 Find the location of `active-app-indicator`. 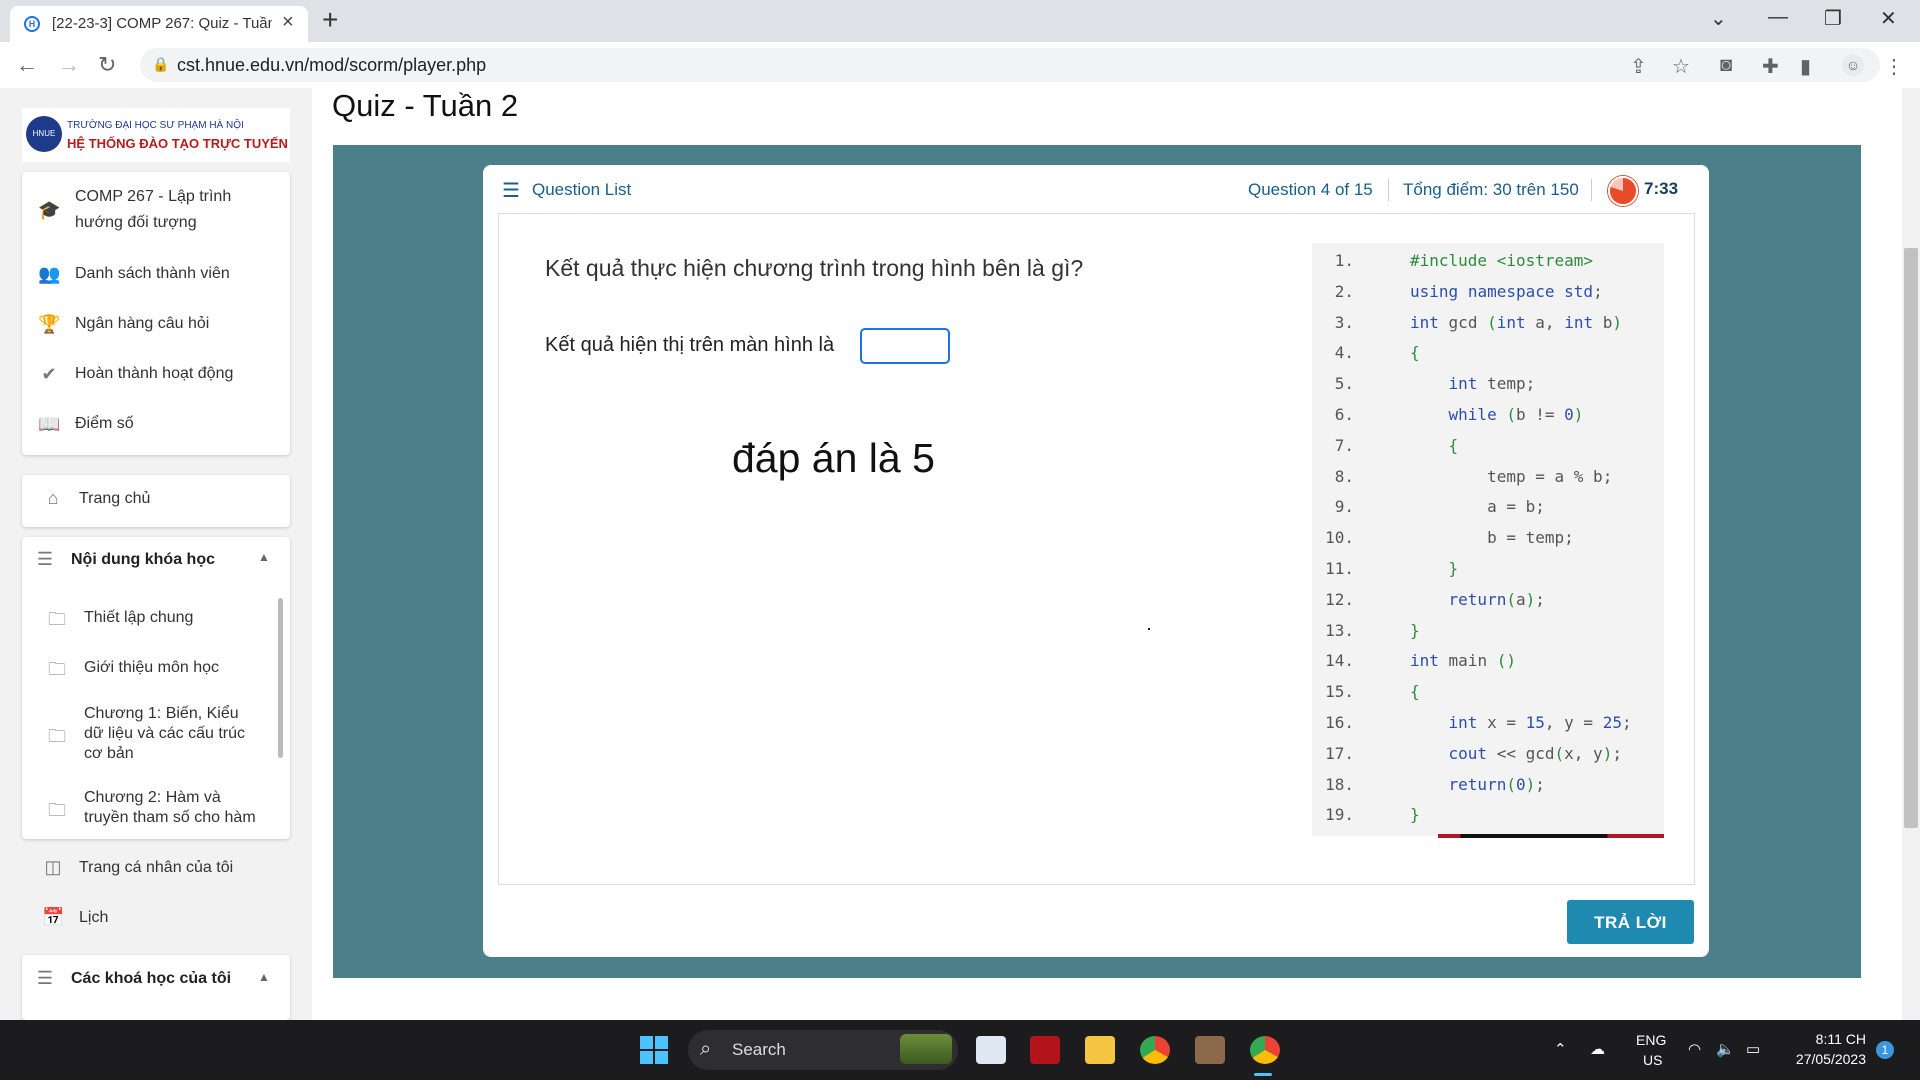

active-app-indicator is located at coordinates (1263, 1074).